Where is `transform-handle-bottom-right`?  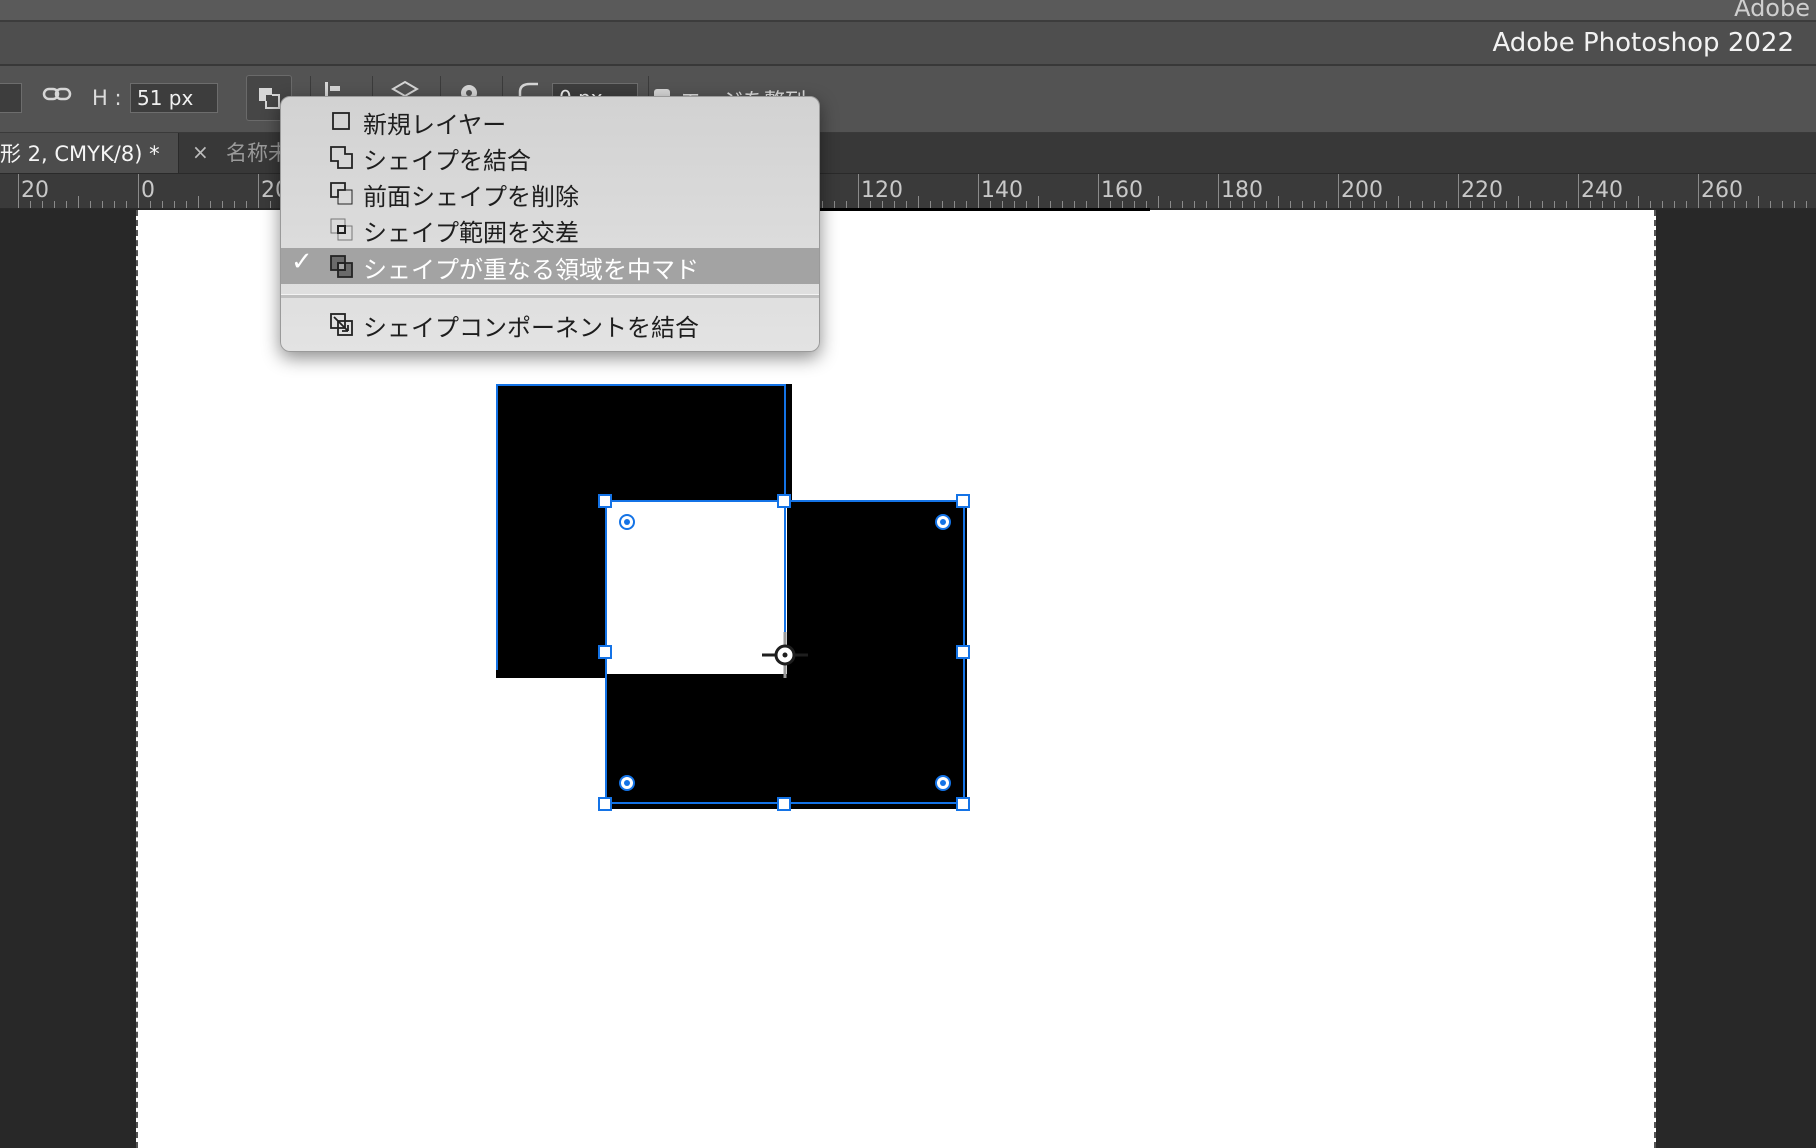
transform-handle-bottom-right is located at coordinates (963, 804).